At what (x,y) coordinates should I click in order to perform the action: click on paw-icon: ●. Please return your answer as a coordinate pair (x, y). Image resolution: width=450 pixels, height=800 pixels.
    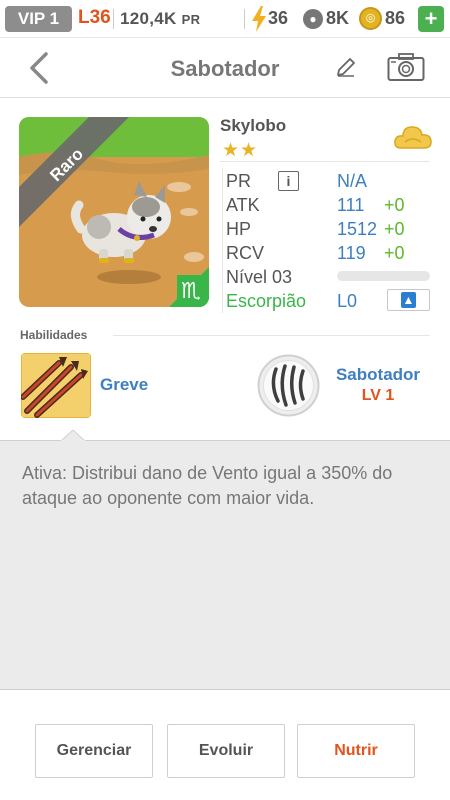
    Looking at the image, I should click on (313, 19).